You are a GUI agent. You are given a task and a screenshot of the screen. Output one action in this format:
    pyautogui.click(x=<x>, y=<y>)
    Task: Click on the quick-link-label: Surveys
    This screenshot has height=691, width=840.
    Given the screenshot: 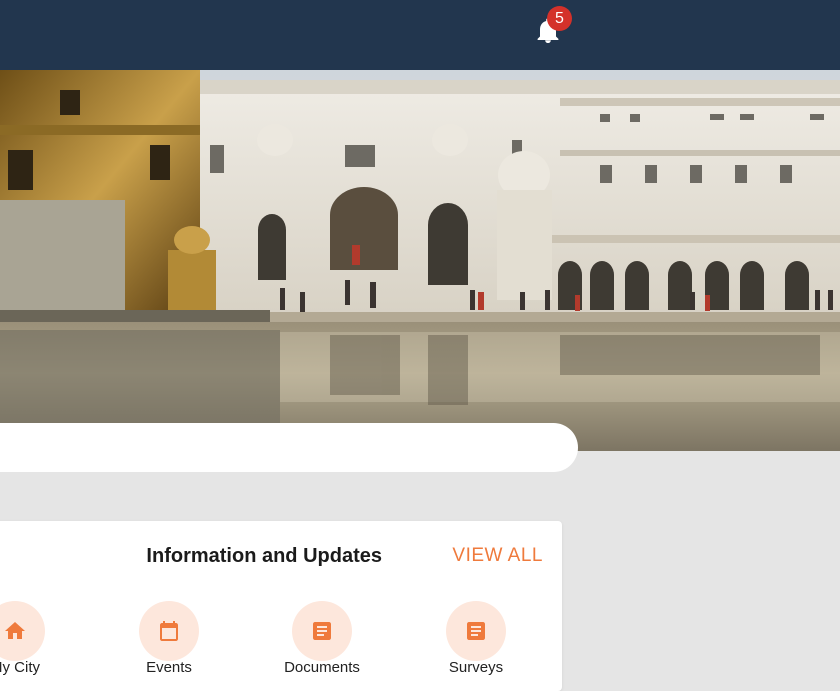 What is the action you would take?
    pyautogui.click(x=476, y=667)
    